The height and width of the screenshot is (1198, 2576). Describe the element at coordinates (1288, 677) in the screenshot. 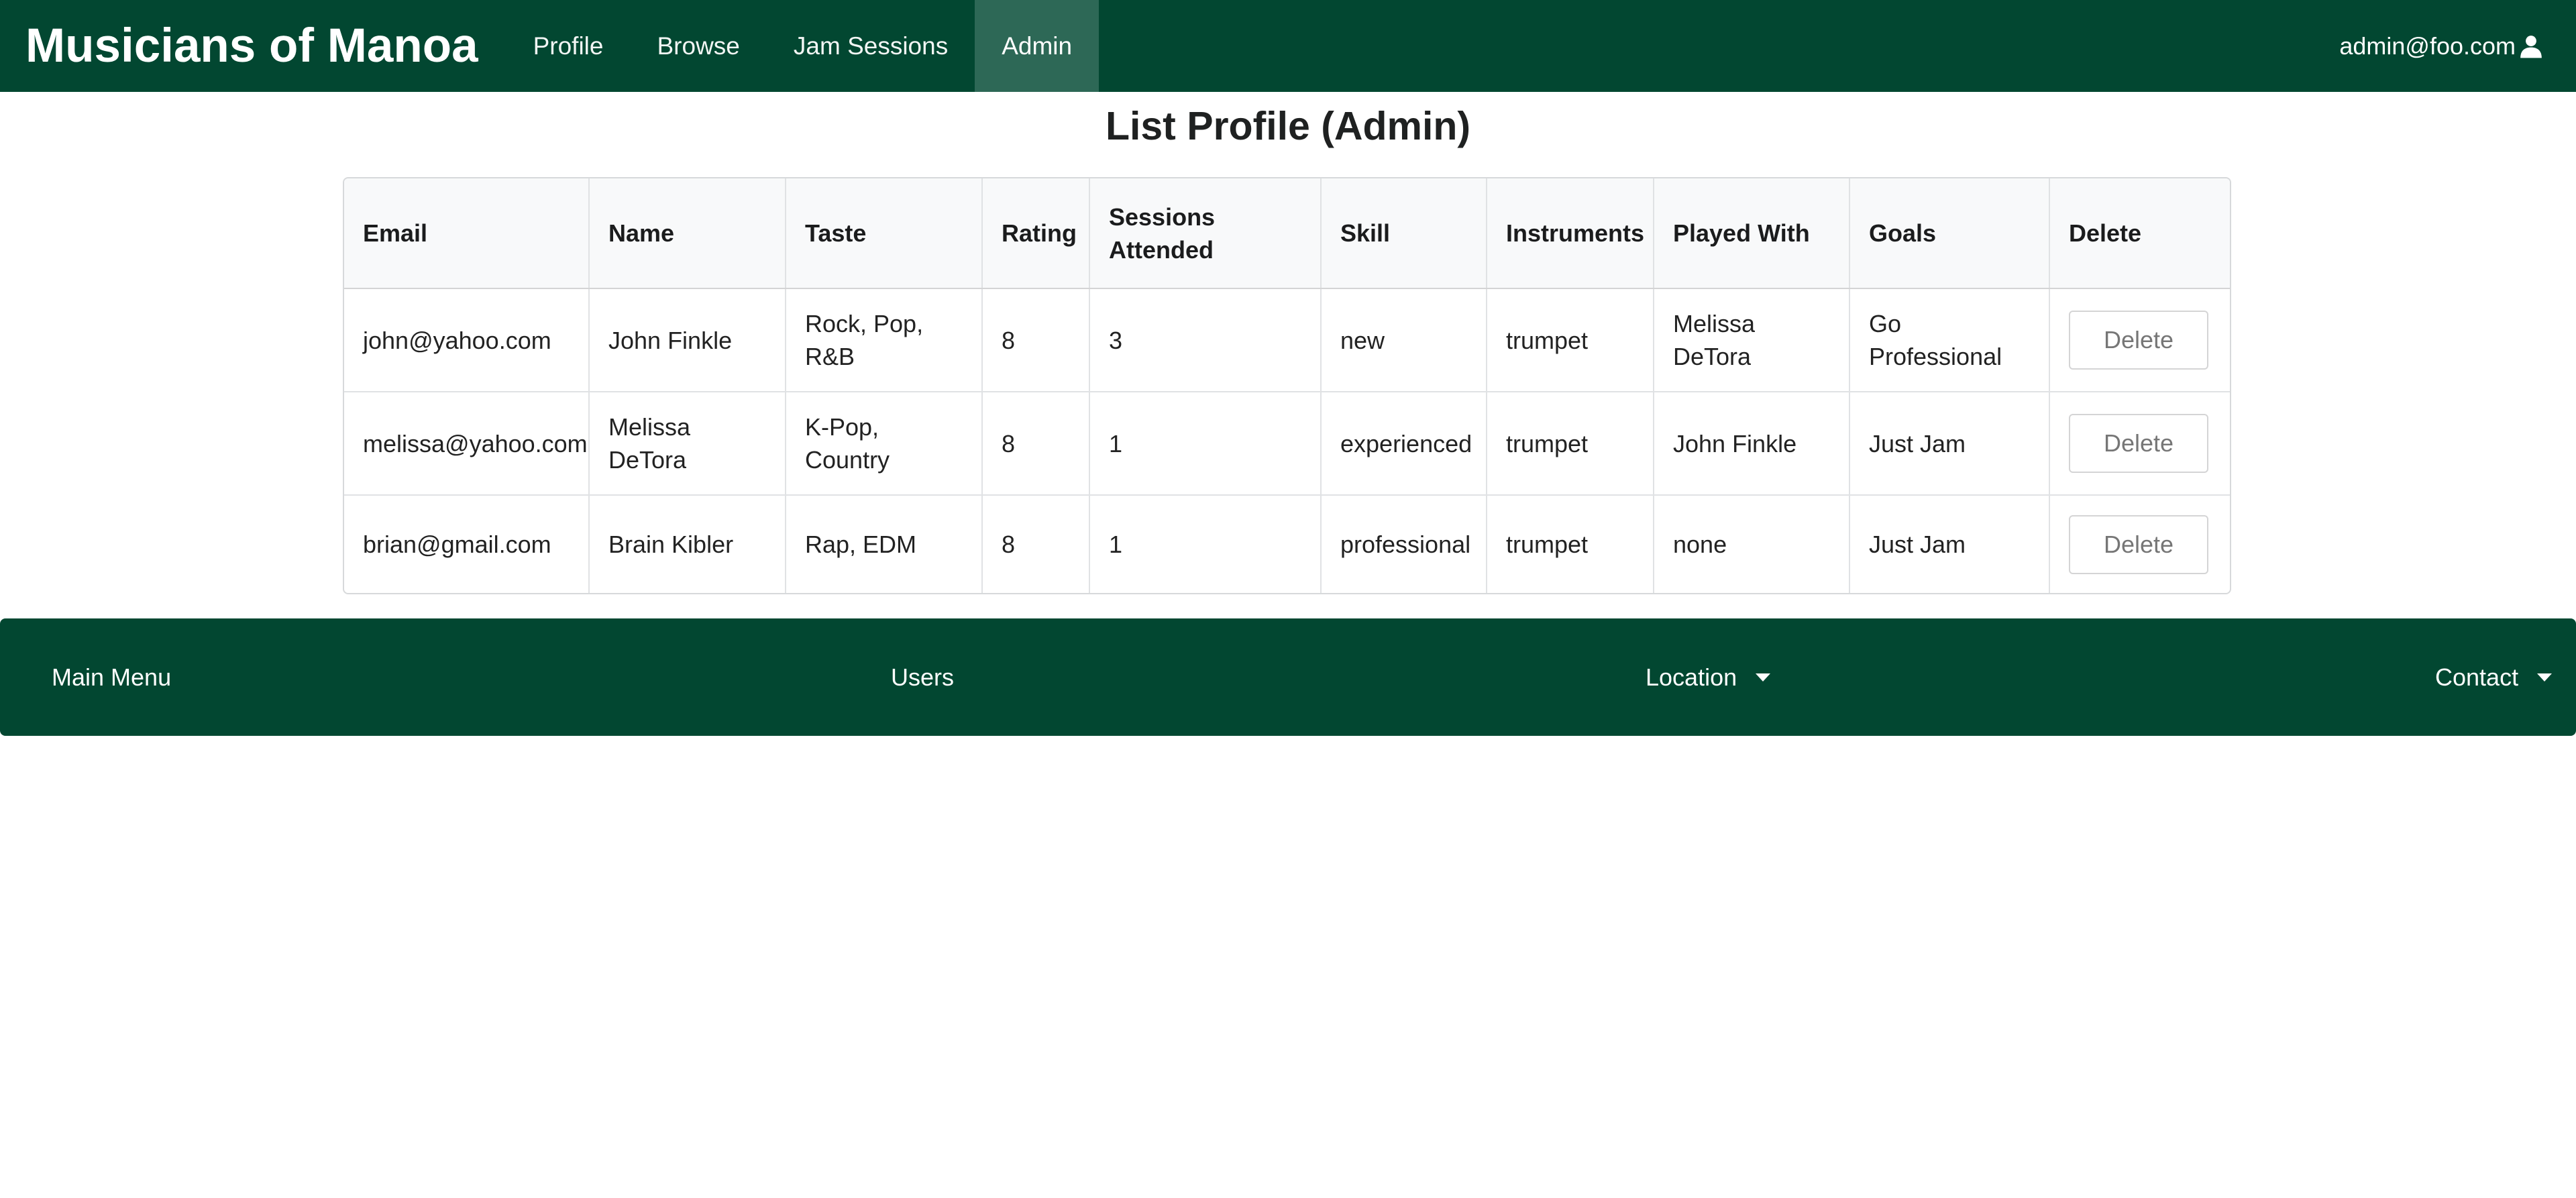

I see `footer-menu: Main Menu Users Location Contact` at that location.